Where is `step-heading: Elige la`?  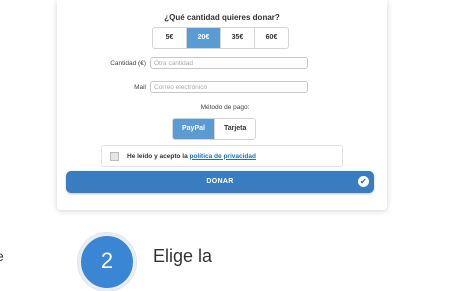
step-heading: Elige la is located at coordinates (183, 256).